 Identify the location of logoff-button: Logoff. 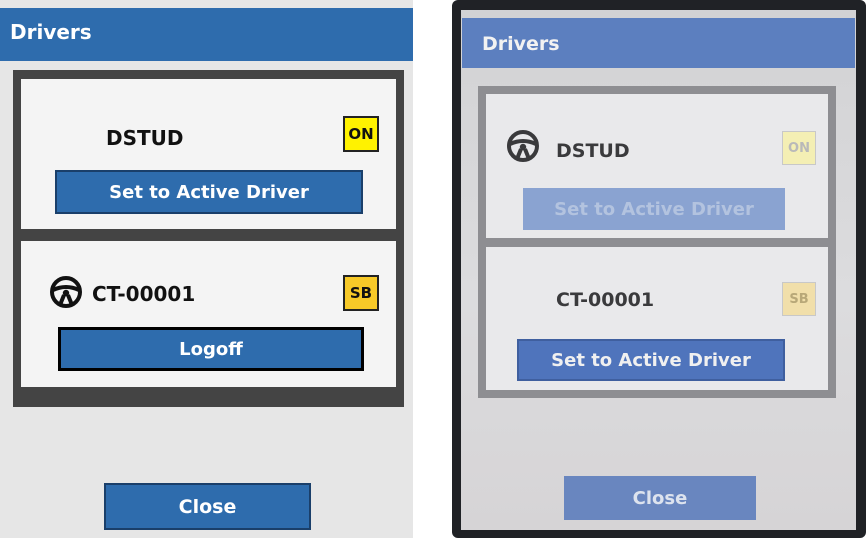
(211, 349).